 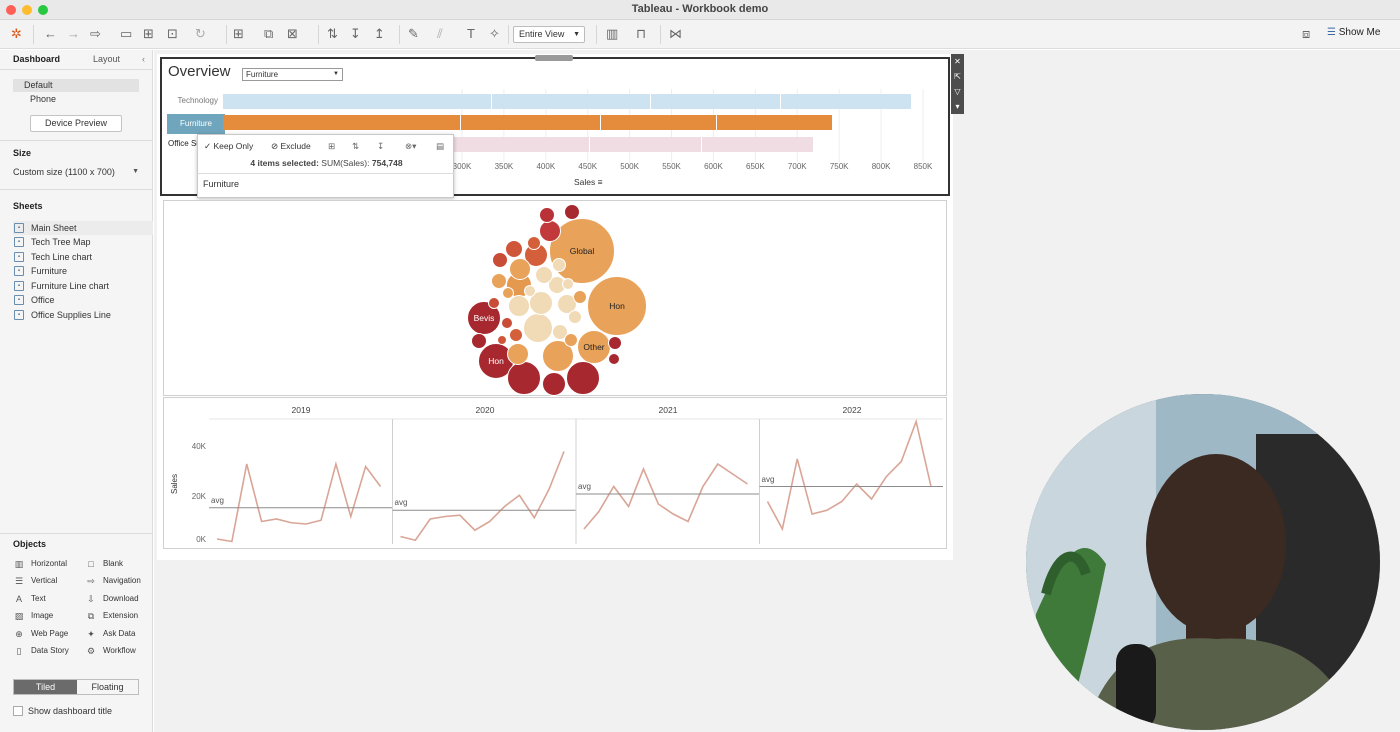 I want to click on tab-dashboard: Dashboard, so click(x=36, y=59).